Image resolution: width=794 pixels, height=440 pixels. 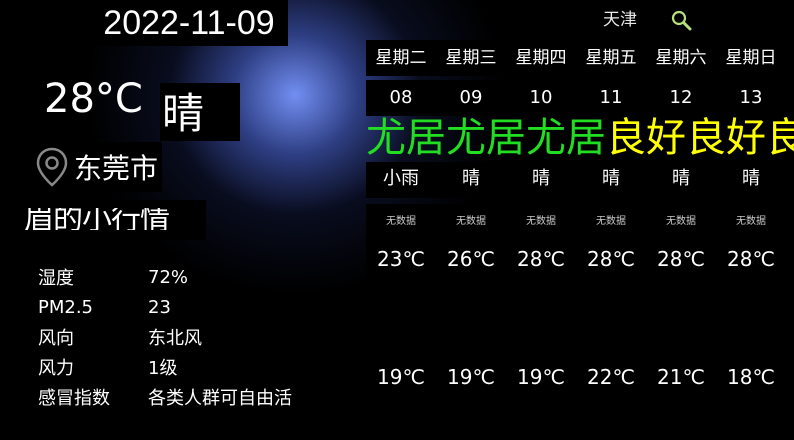 What do you see at coordinates (93, 99) in the screenshot?
I see `current-temperature: 28°C` at bounding box center [93, 99].